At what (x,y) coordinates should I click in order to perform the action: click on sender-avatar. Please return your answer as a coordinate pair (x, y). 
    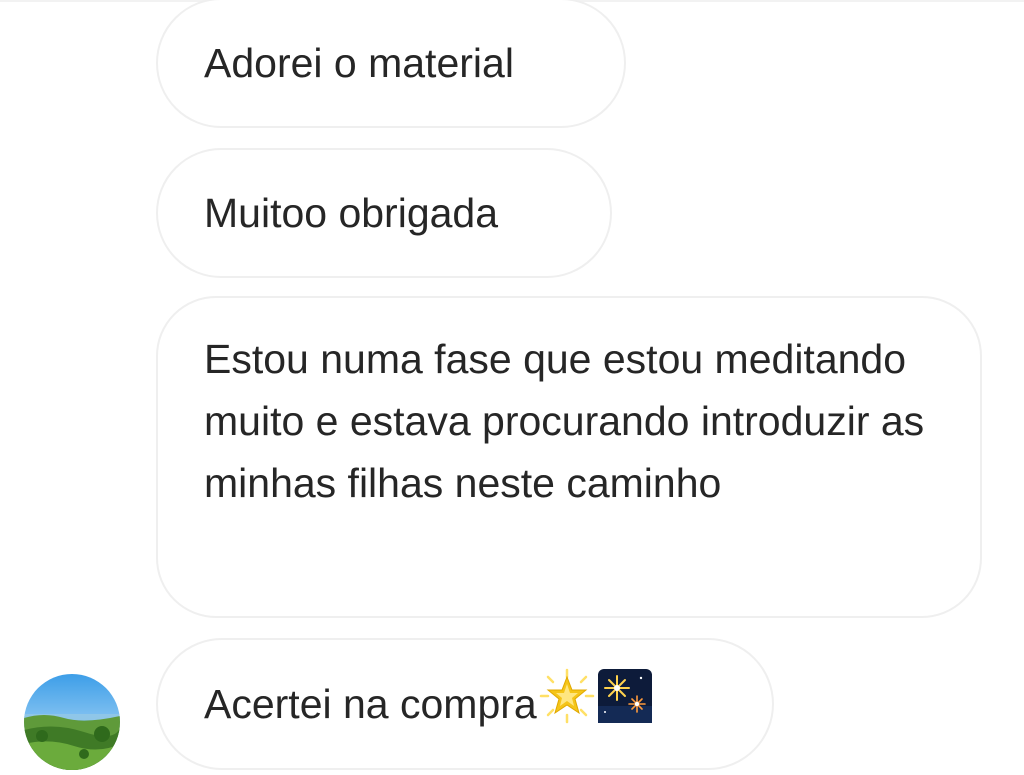
    Looking at the image, I should click on (72, 722).